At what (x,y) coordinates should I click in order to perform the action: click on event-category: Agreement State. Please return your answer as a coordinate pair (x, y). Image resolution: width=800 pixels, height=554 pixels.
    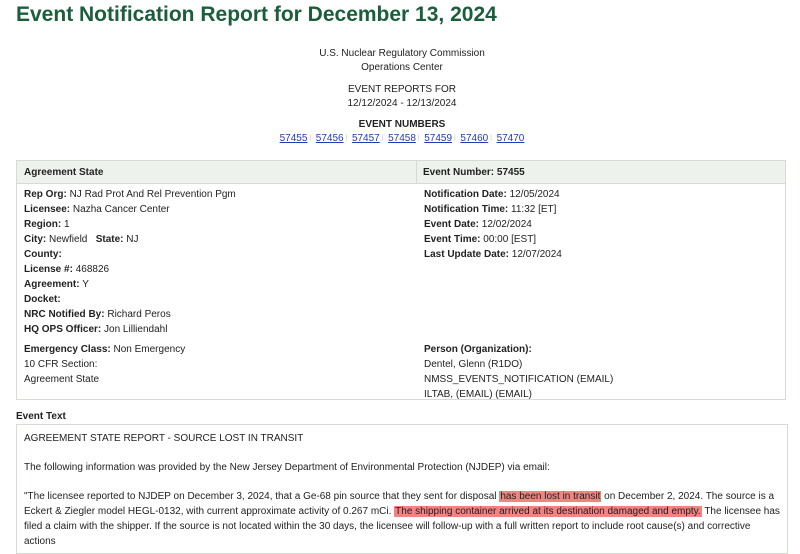
    Looking at the image, I should click on (64, 172).